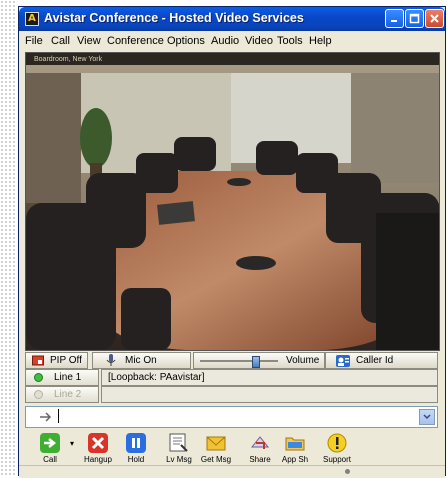 Image resolution: width=447 pixels, height=478 pixels. Describe the element at coordinates (347, 471) in the screenshot. I see `status-indicator-icon` at that location.